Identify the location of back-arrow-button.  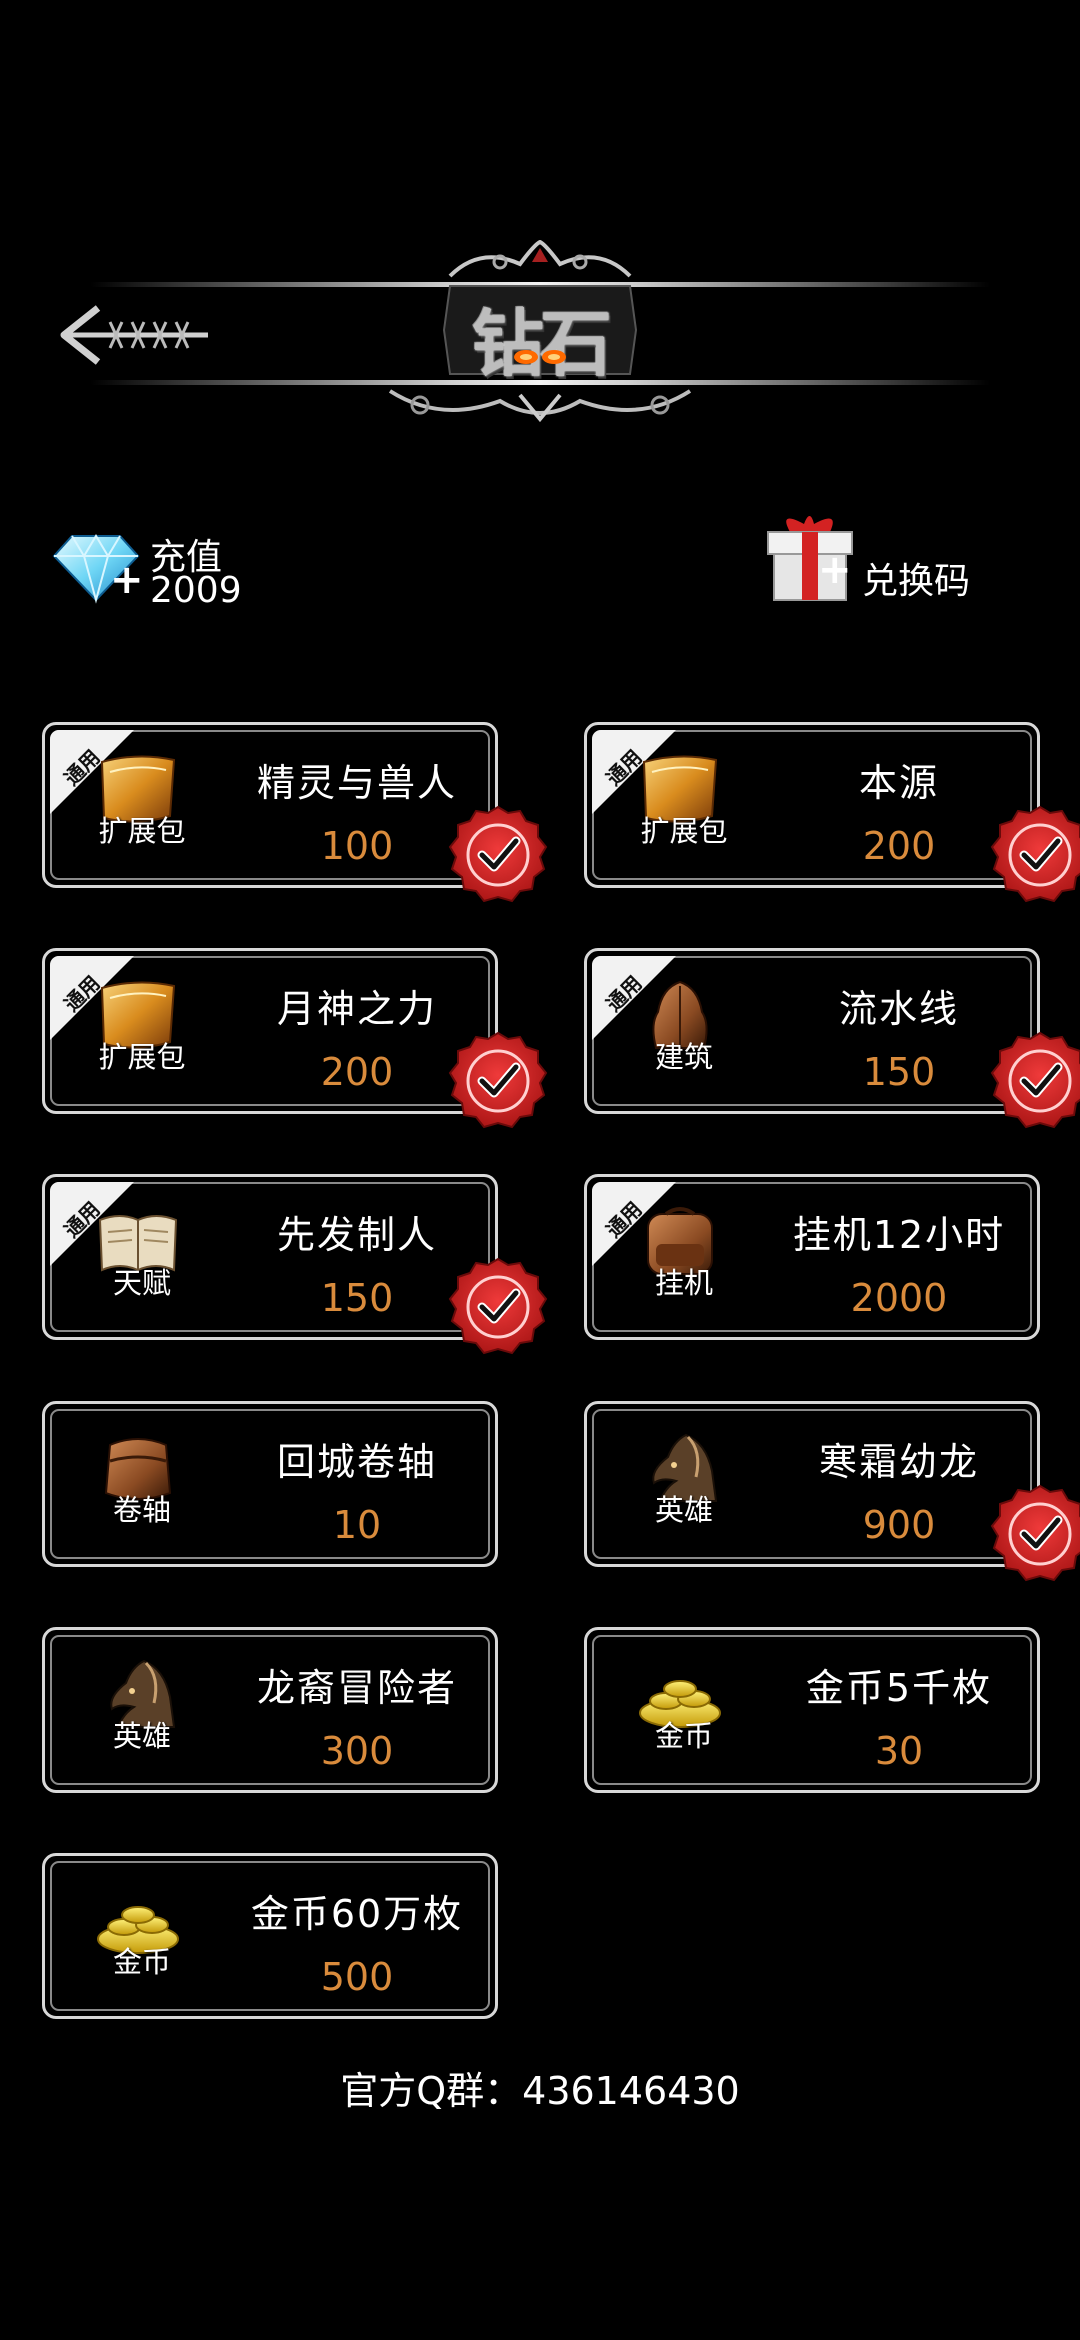
(138, 335).